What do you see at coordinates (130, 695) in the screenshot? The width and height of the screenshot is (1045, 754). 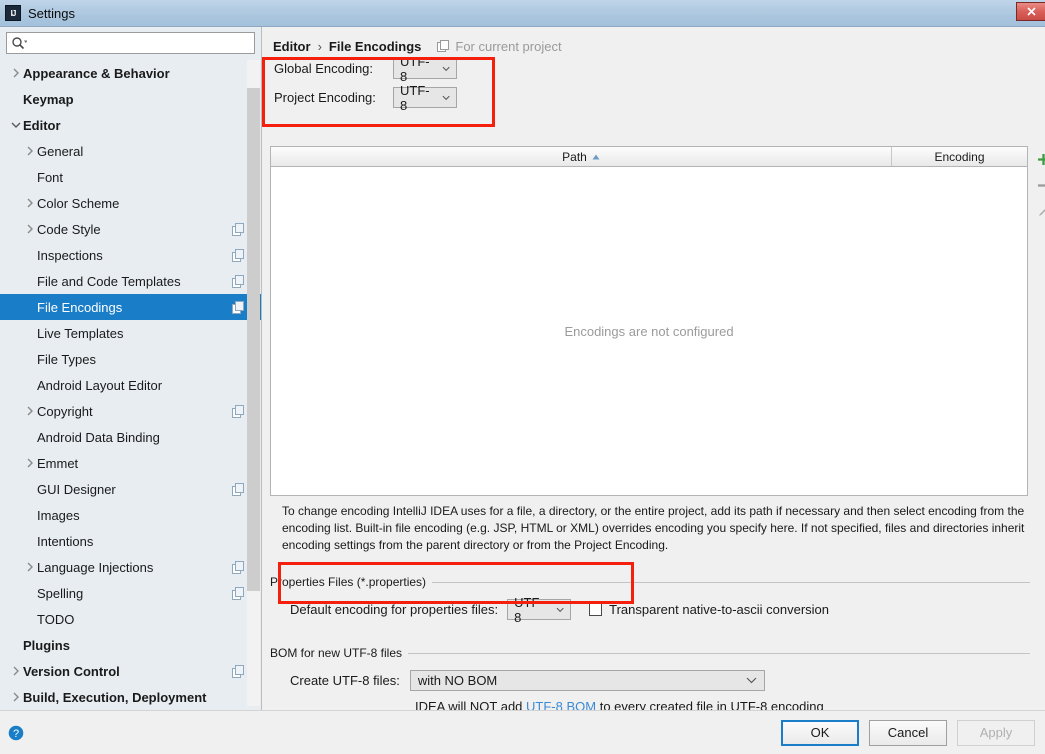 I see `sidebar-item-build-execution-deployment: Build, Execution, Deployment` at bounding box center [130, 695].